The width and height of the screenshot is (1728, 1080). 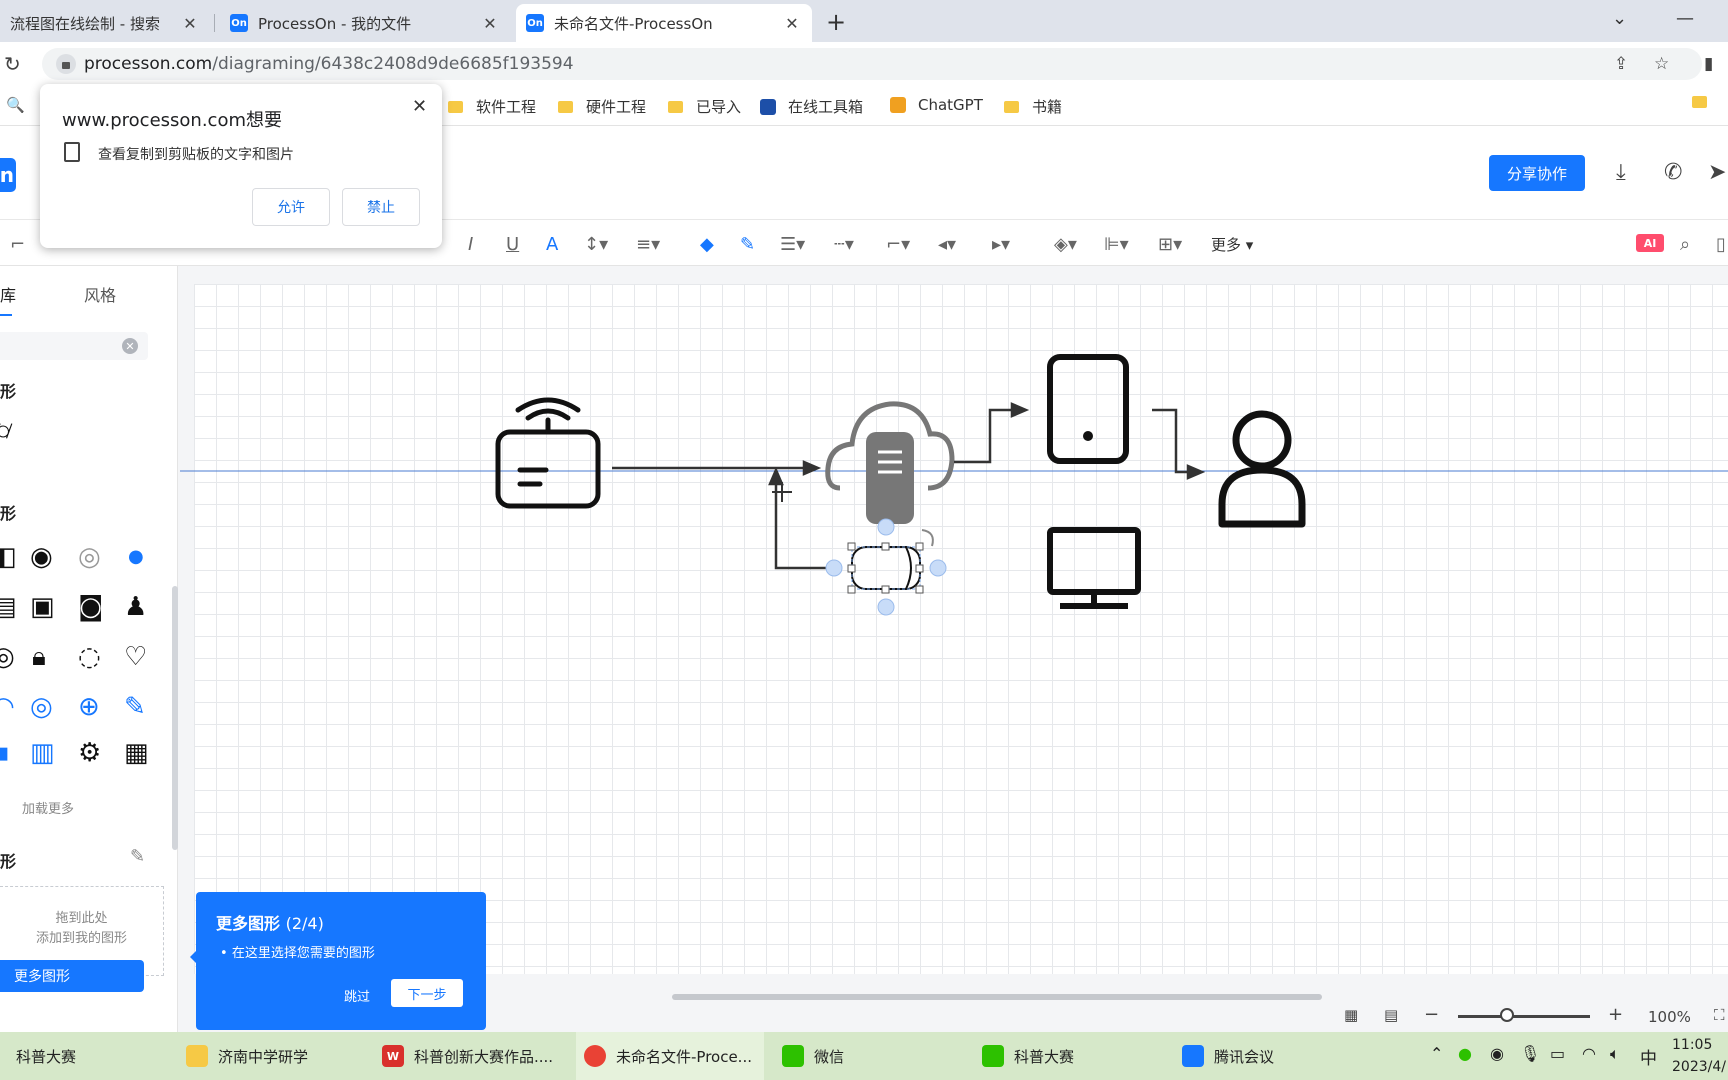 What do you see at coordinates (5, 753) in the screenshot?
I see `list-icon: ▪` at bounding box center [5, 753].